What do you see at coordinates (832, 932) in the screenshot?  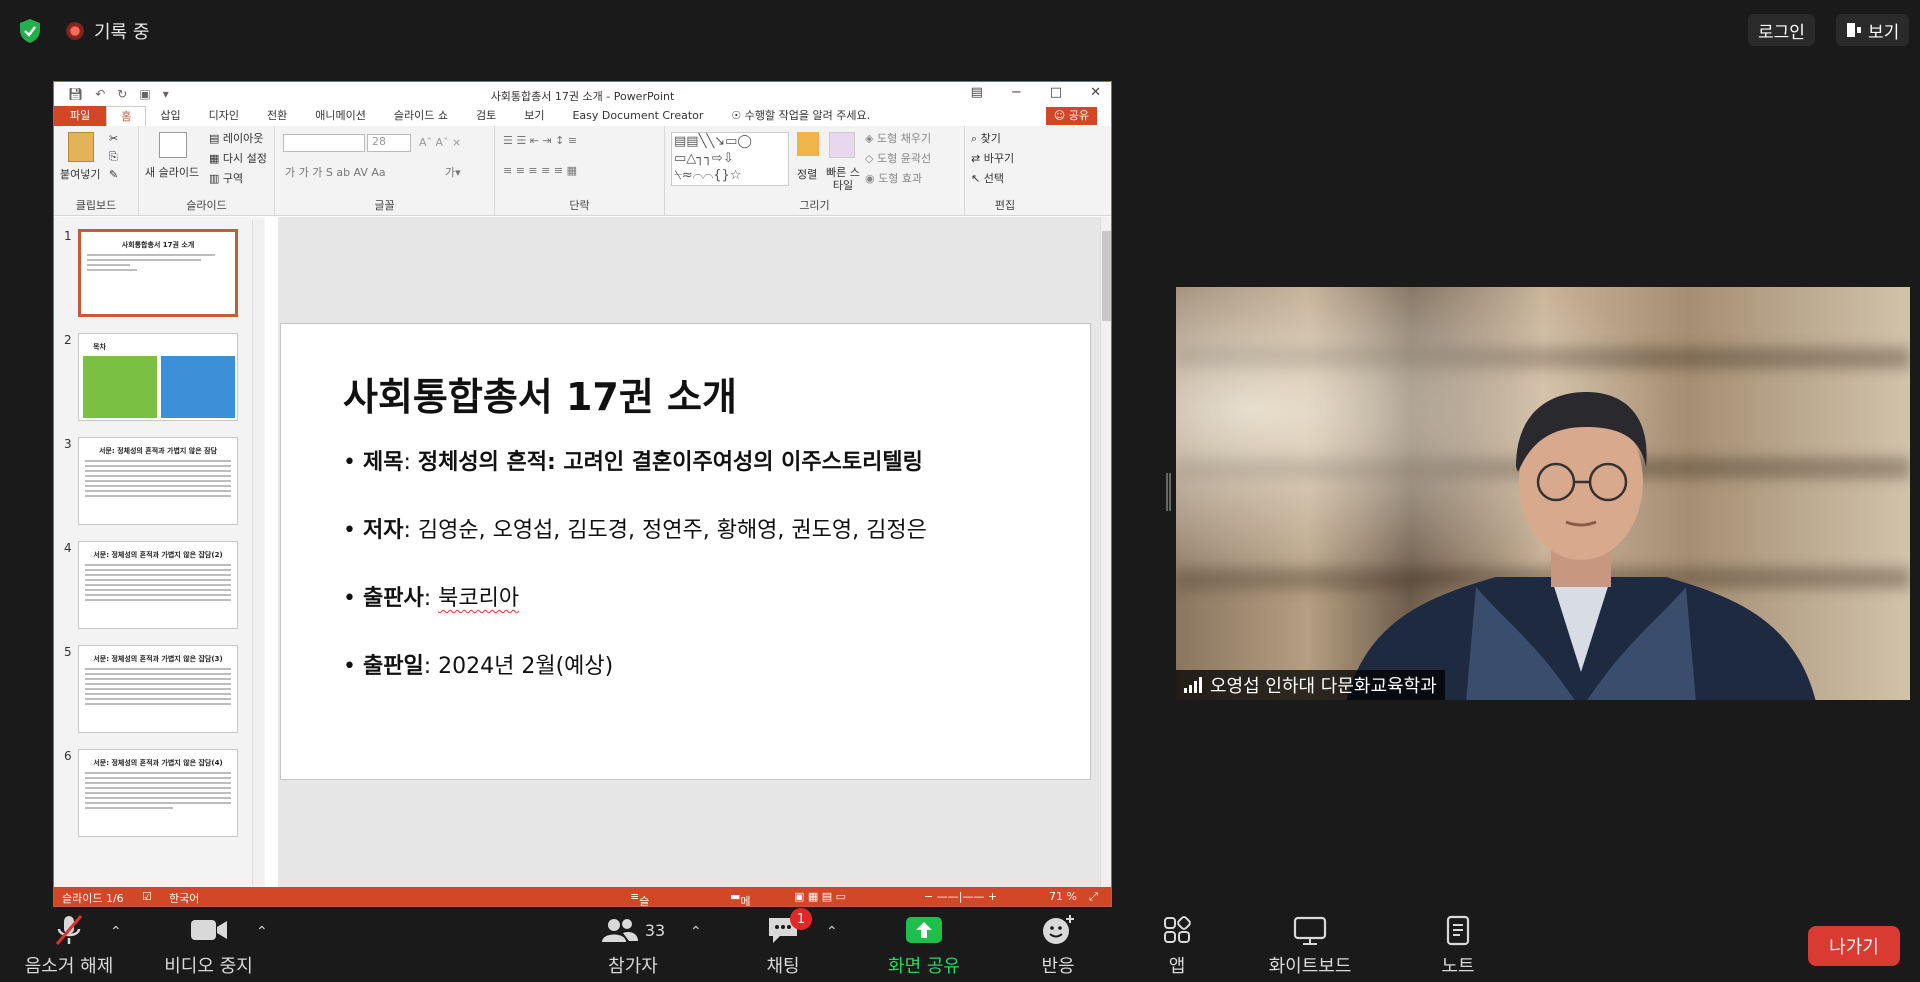 I see `chat-options-caret-icon: ⌃` at bounding box center [832, 932].